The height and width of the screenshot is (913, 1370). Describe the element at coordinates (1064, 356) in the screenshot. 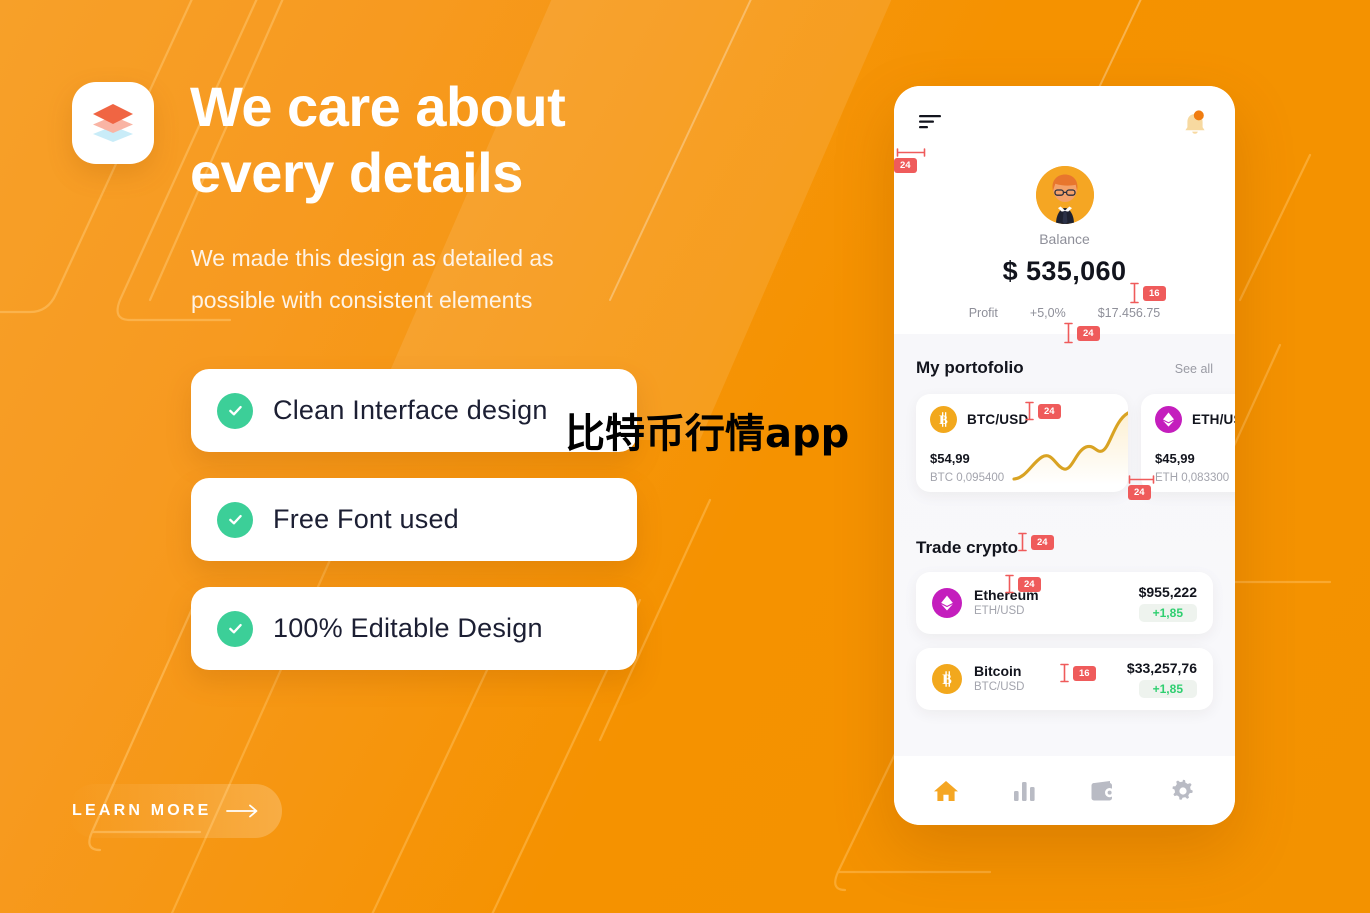

I see `portfolio-section-header: My portofolio See all` at that location.